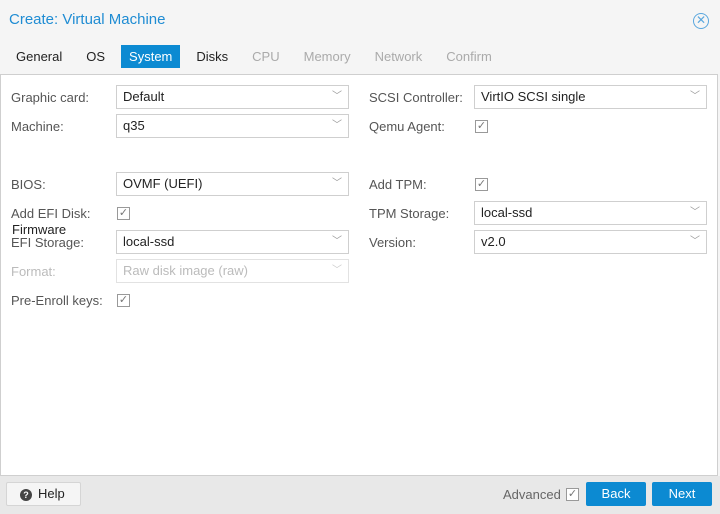 Image resolution: width=720 pixels, height=514 pixels. What do you see at coordinates (507, 212) in the screenshot?
I see `tpm-storage-value: local-ssd` at bounding box center [507, 212].